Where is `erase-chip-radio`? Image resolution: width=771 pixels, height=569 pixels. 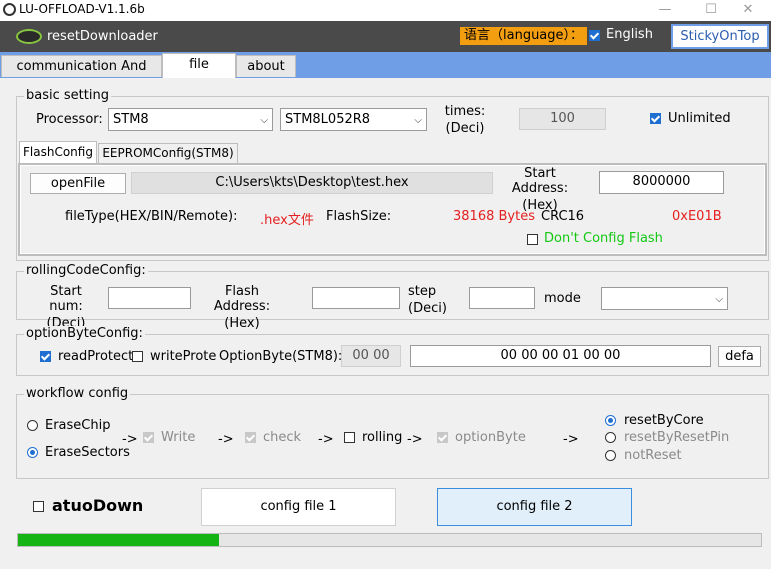 erase-chip-radio is located at coordinates (32, 425).